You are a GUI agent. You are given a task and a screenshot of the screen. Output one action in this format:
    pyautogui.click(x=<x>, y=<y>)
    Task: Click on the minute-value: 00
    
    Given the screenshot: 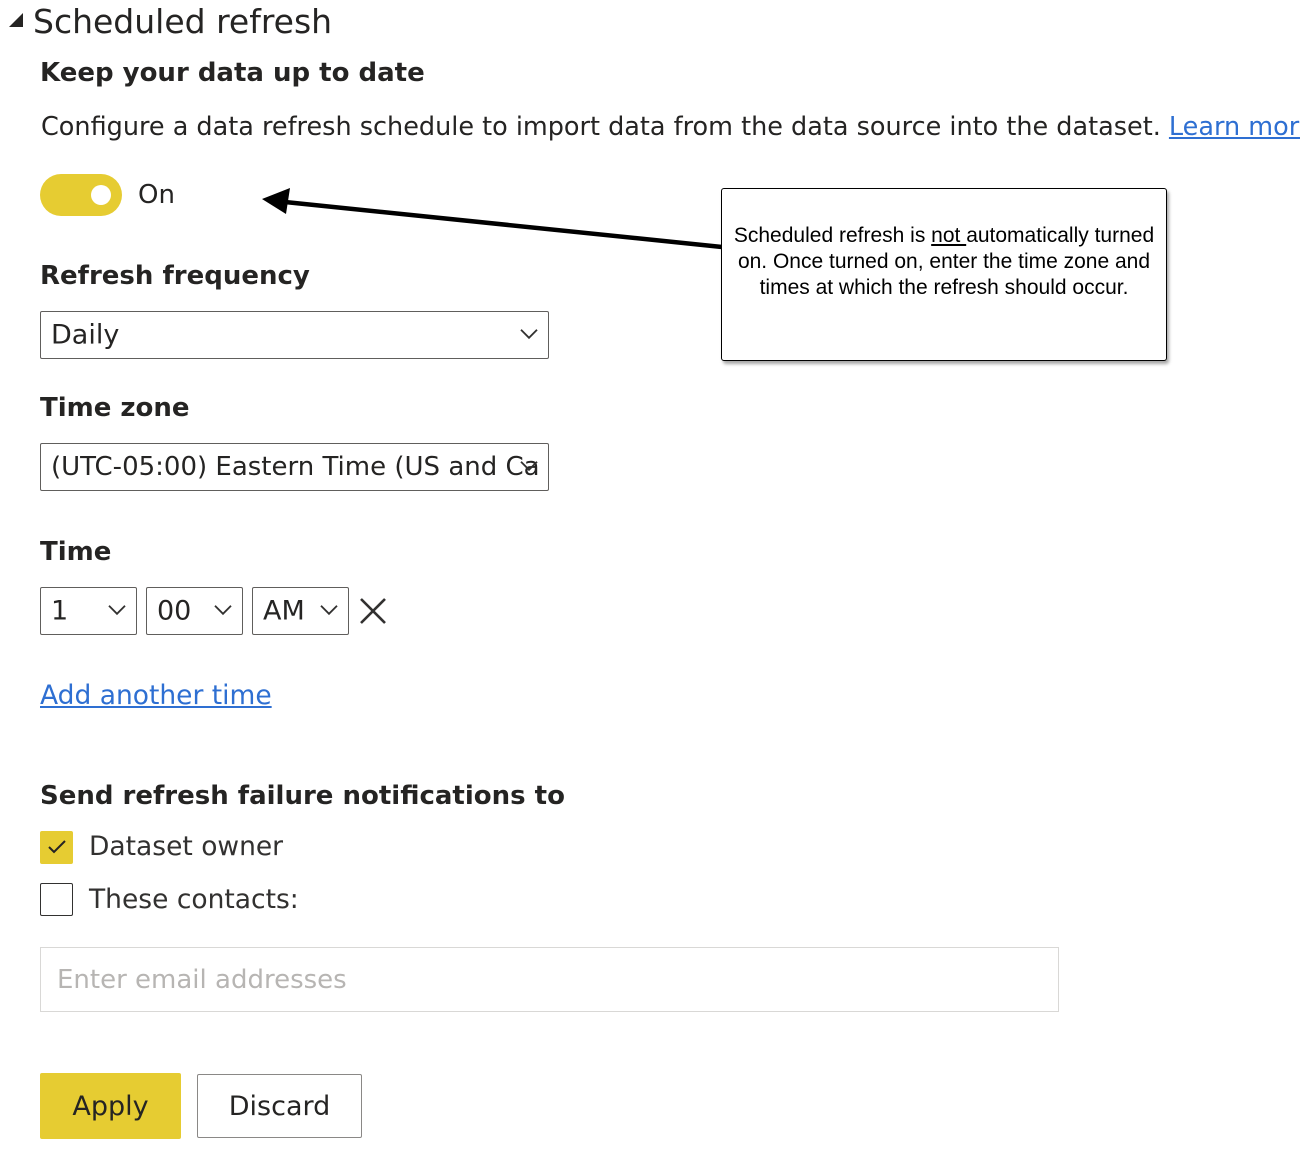 What is the action you would take?
    pyautogui.click(x=174, y=611)
    